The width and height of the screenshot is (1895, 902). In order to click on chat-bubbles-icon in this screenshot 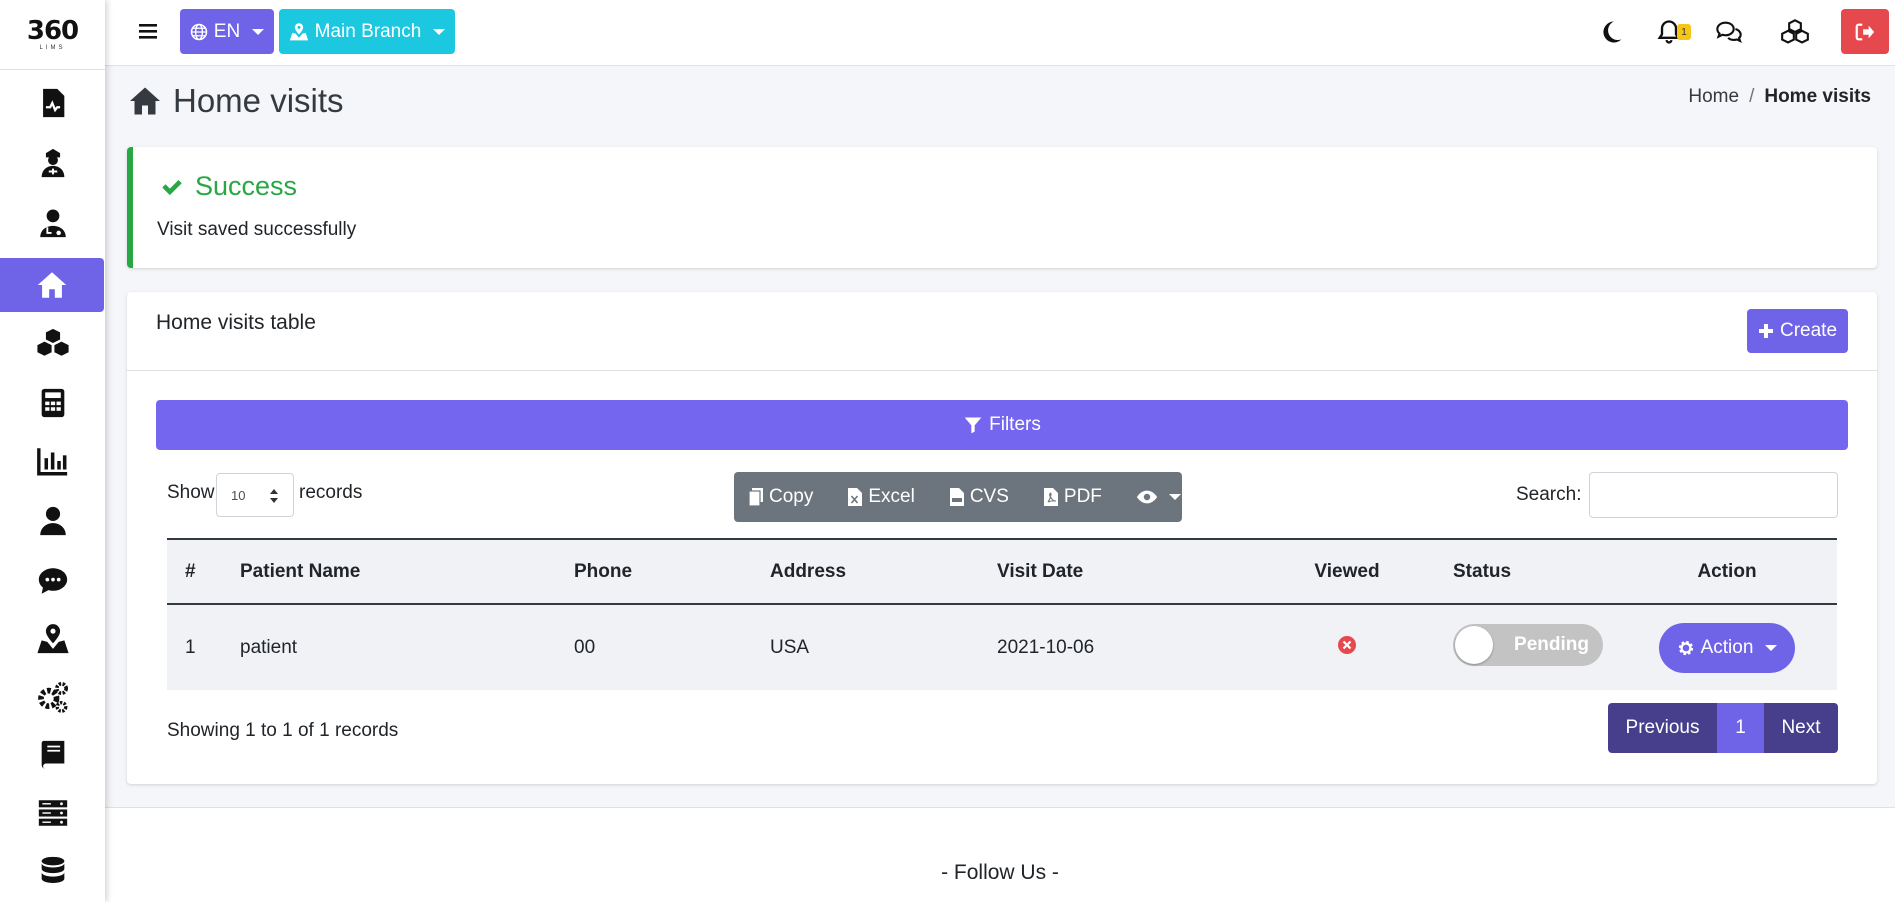, I will do `click(1729, 32)`.